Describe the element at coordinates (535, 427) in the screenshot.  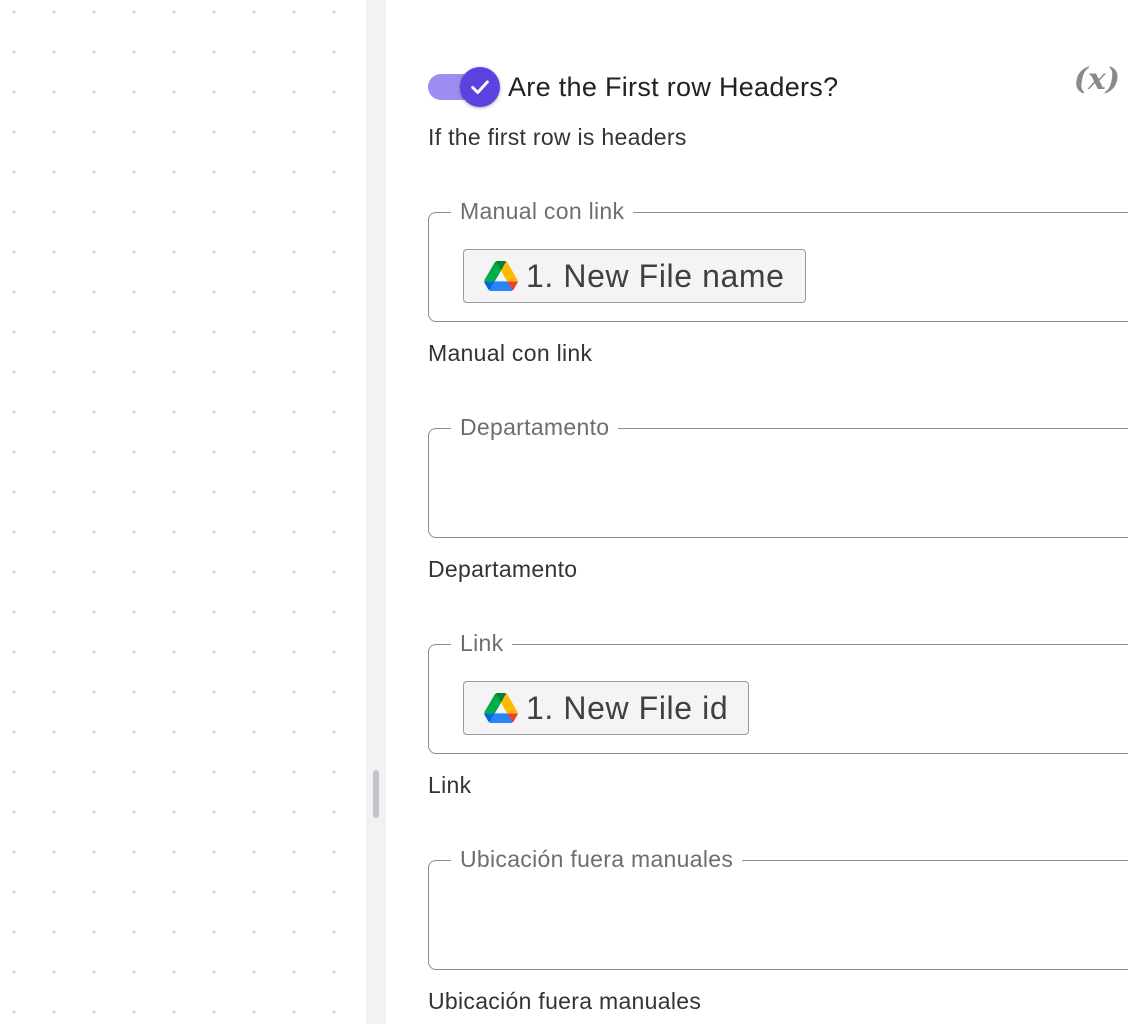
I see `field-legend: Departamento` at that location.